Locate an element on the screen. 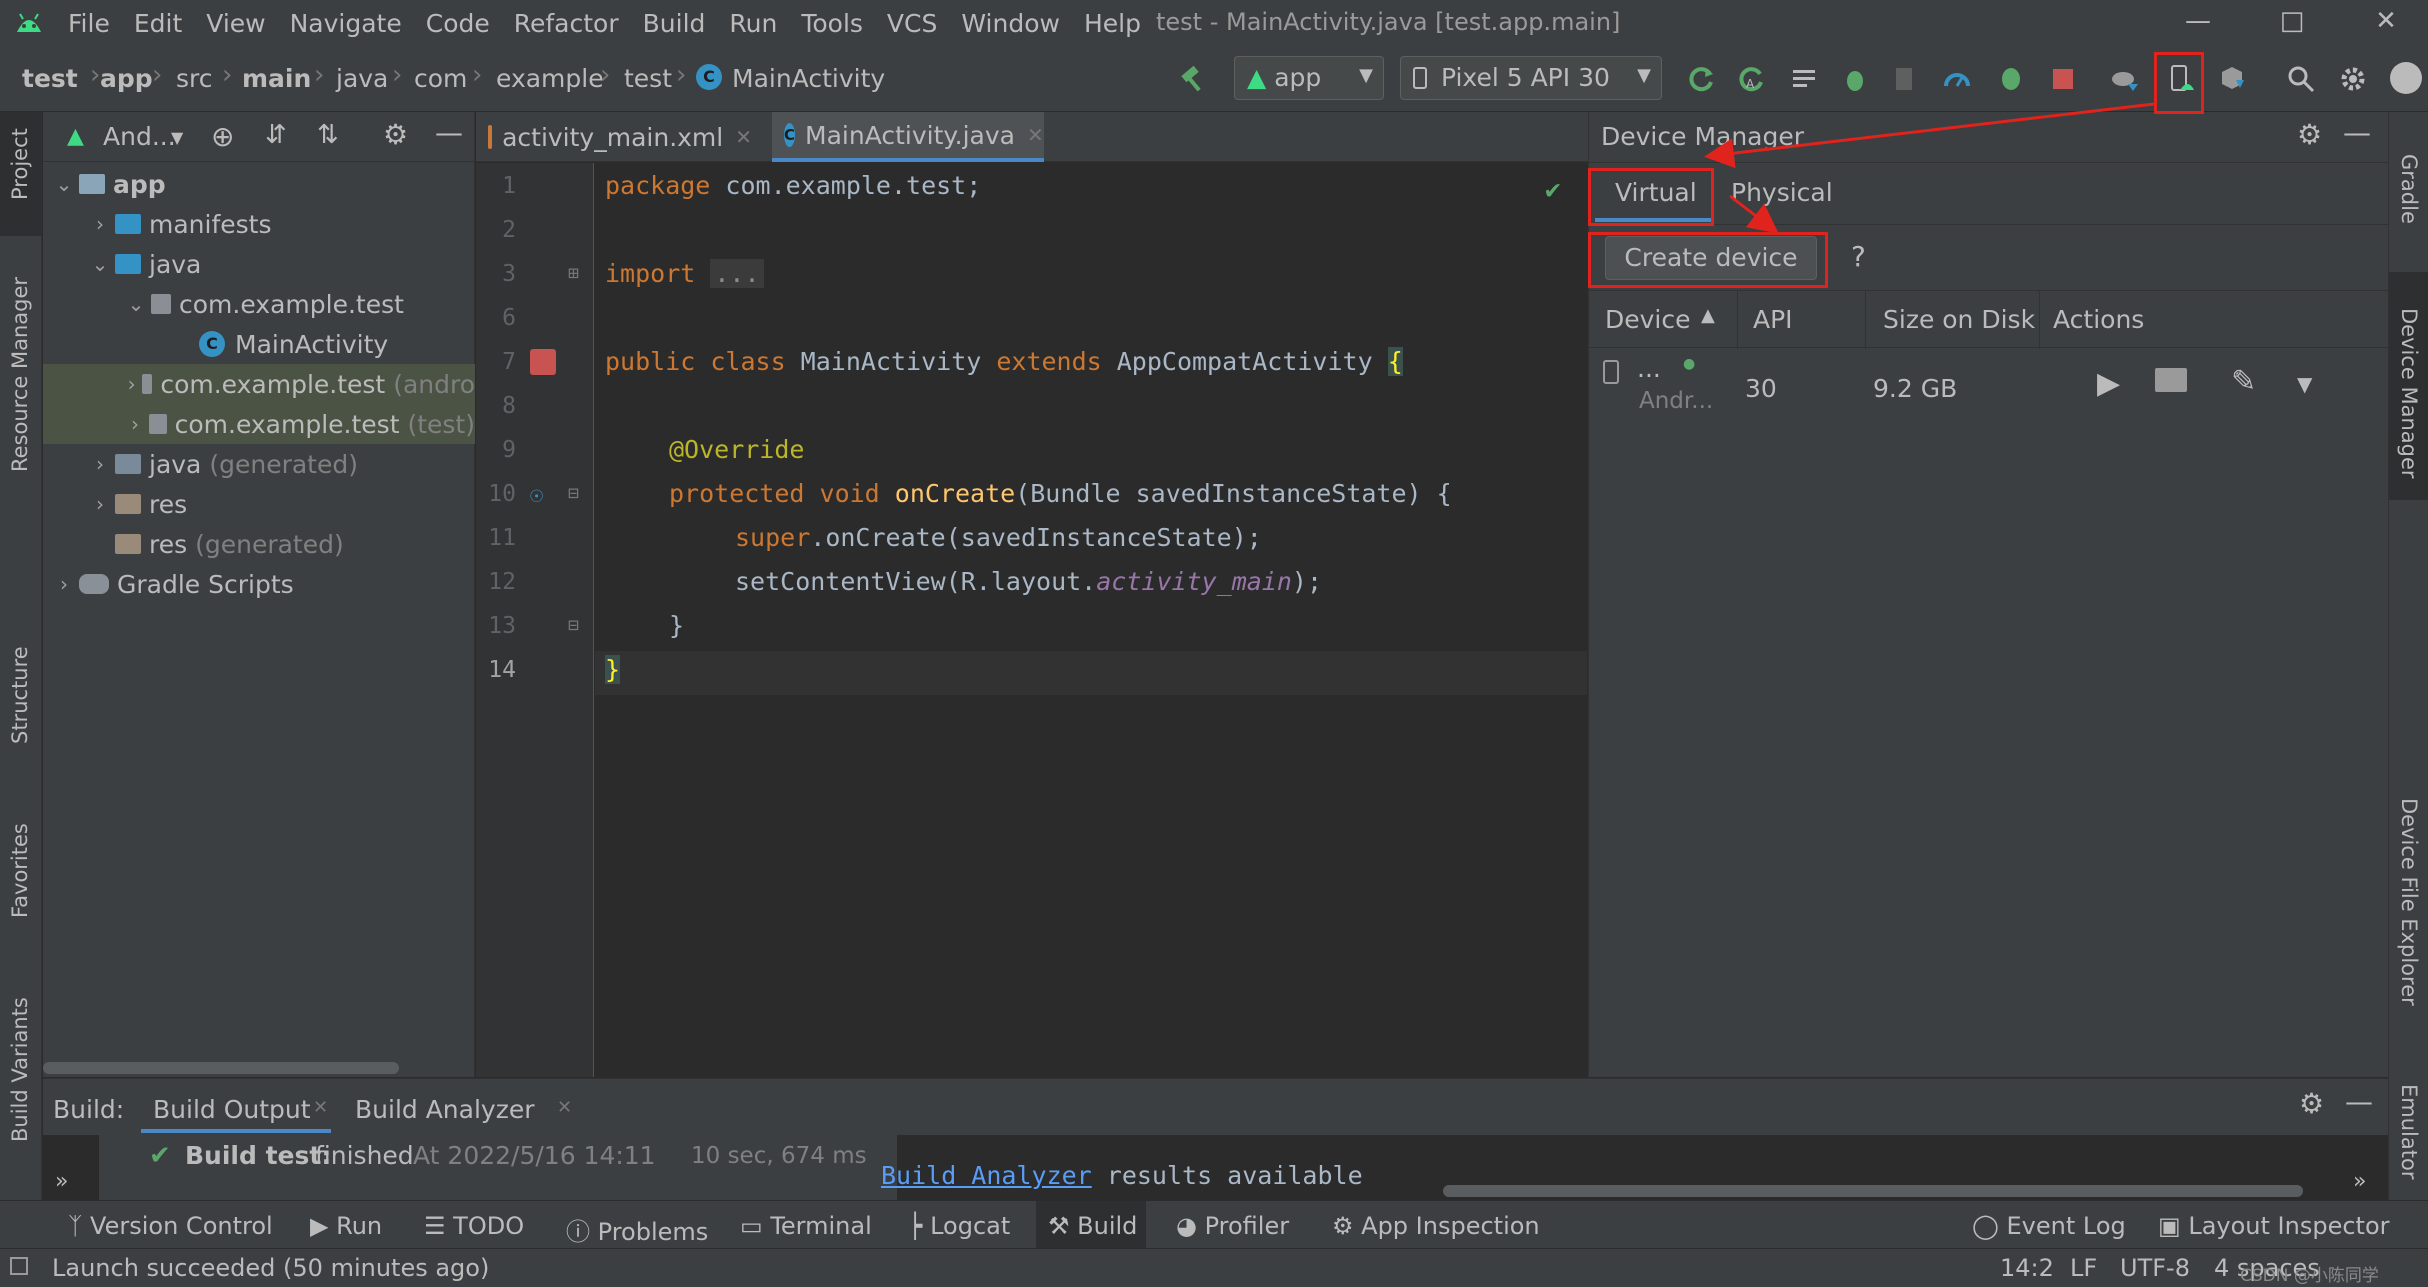  column-api: API is located at coordinates (1773, 319).